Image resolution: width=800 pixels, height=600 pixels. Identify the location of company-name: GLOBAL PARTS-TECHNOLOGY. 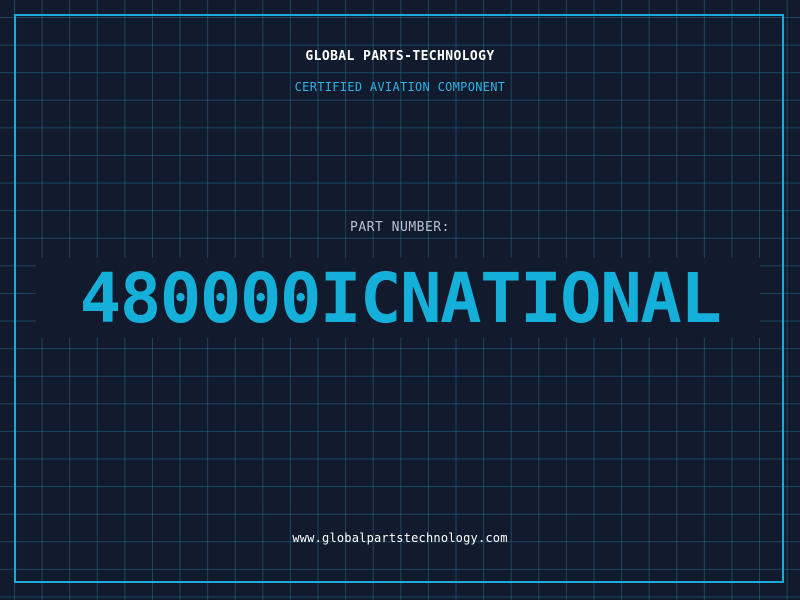
(400, 56).